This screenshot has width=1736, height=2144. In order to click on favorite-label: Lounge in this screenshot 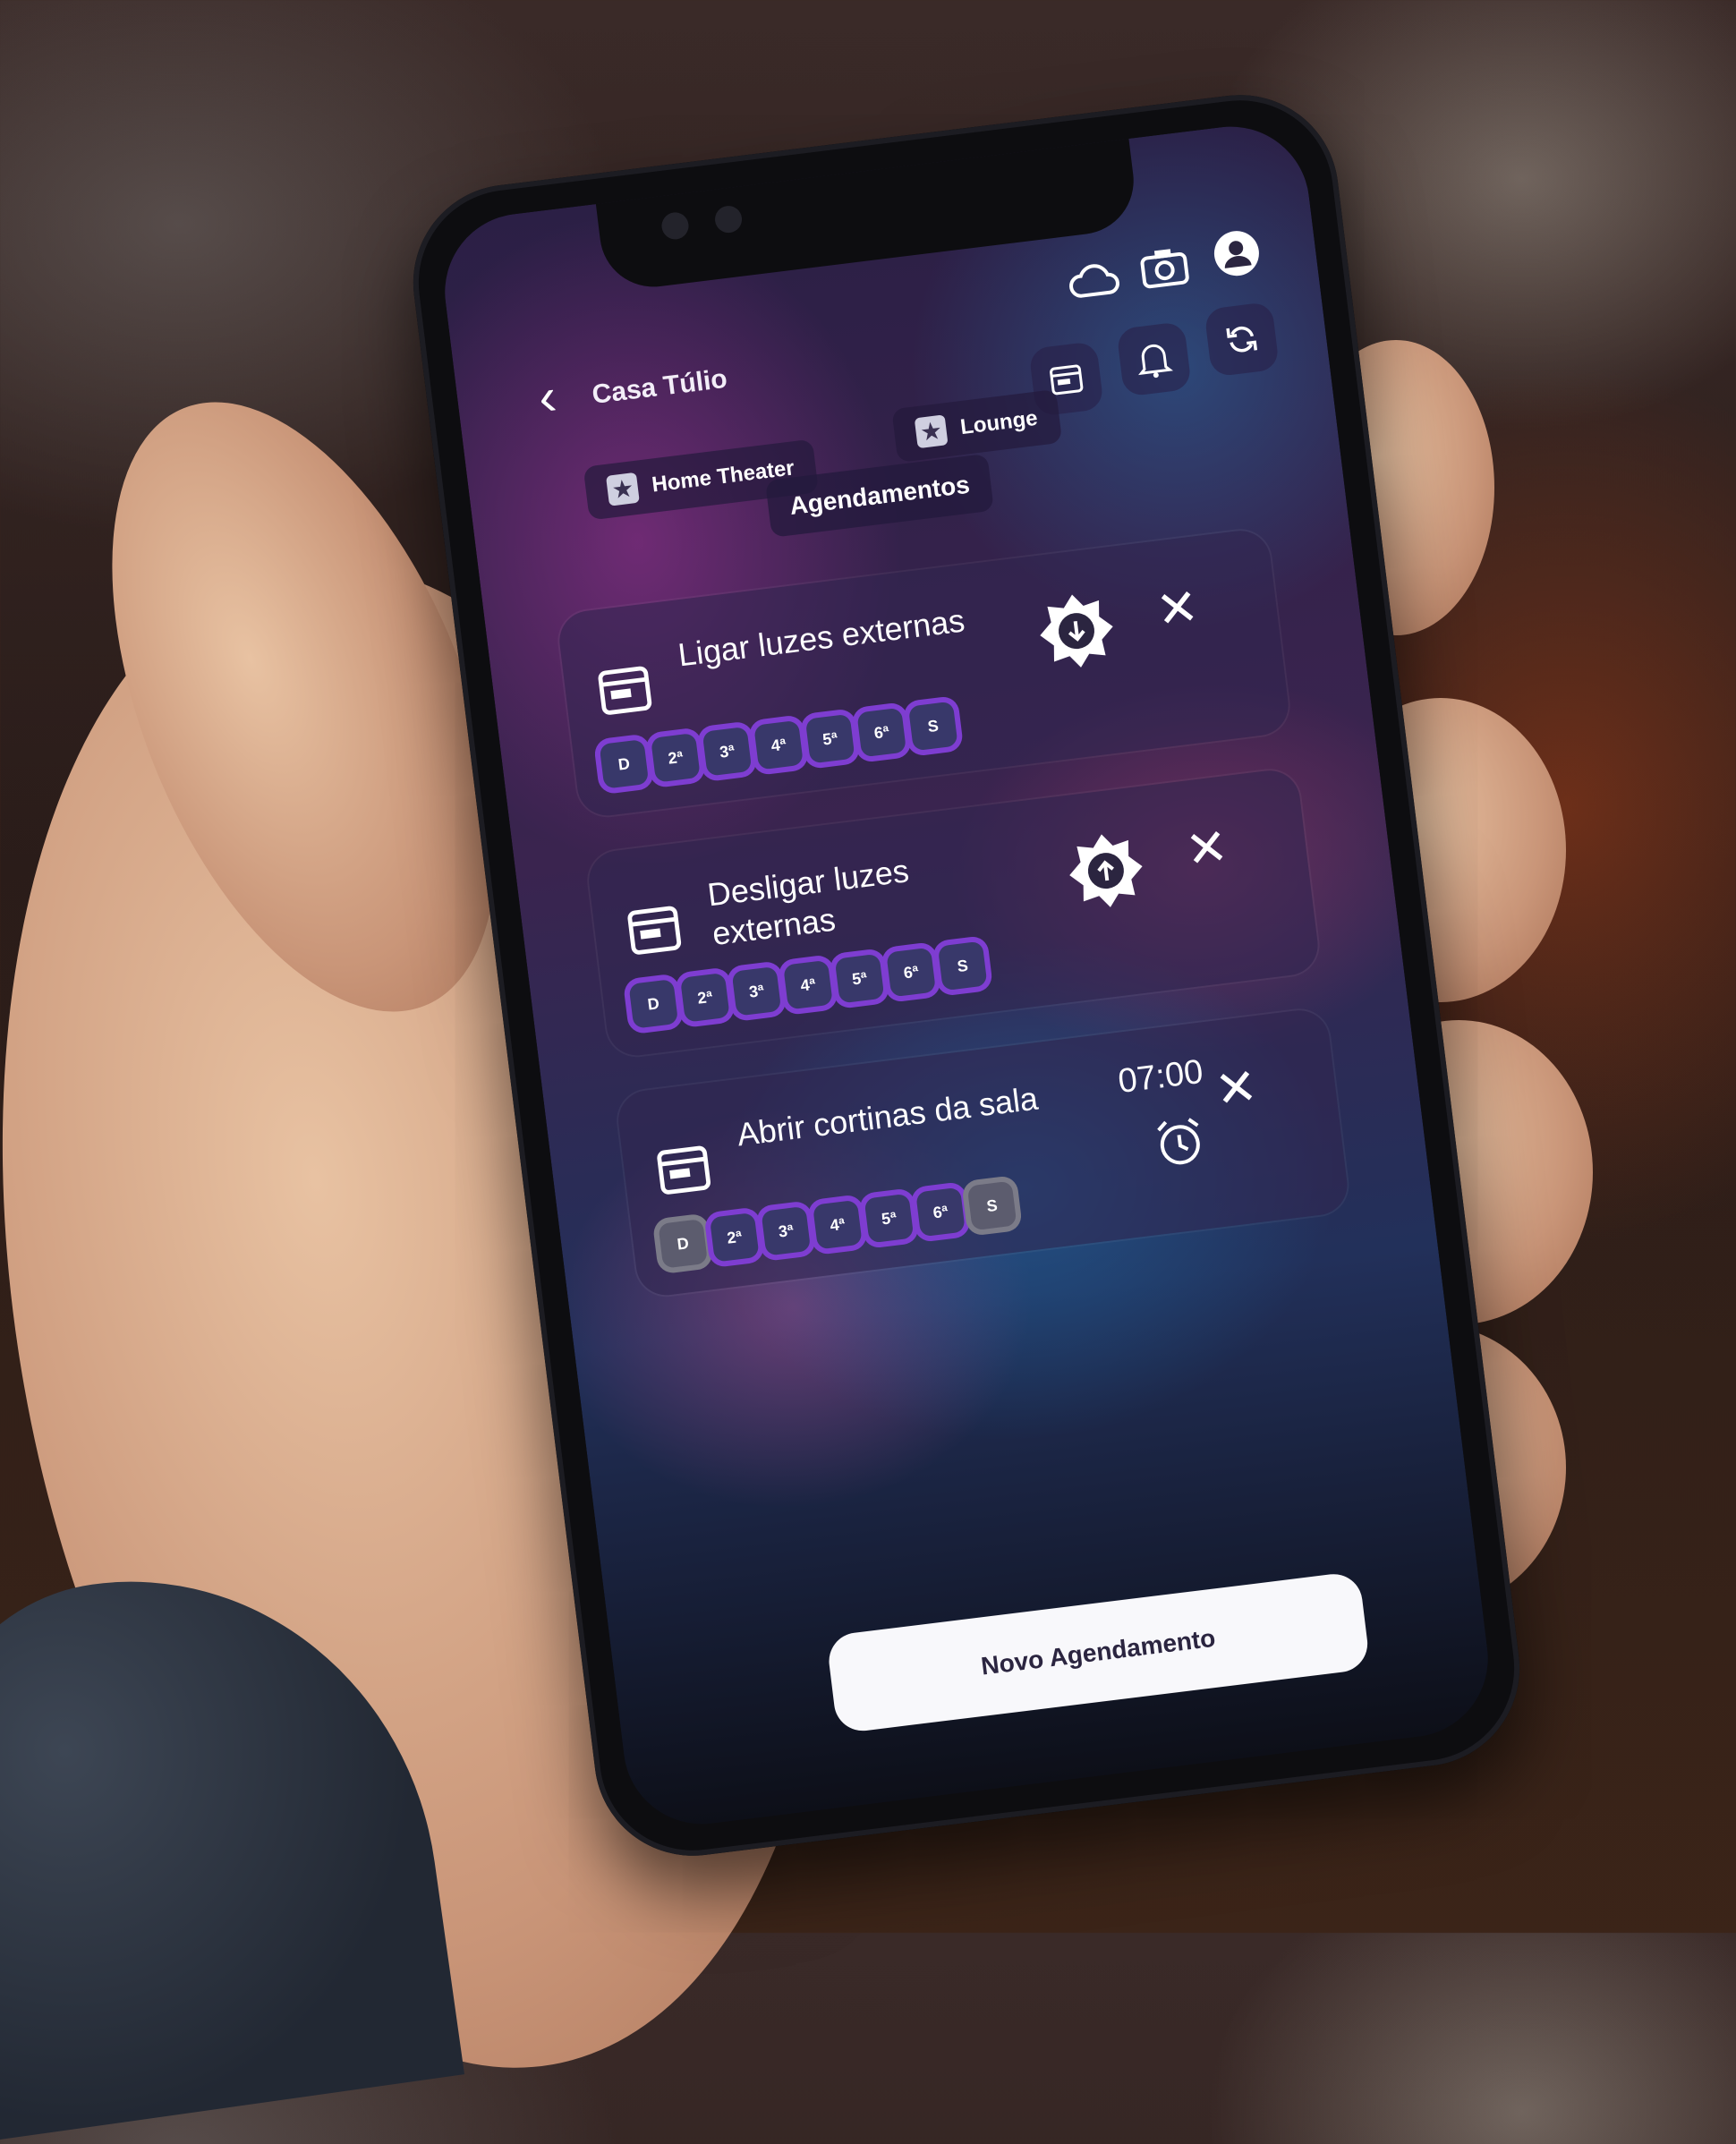, I will do `click(998, 422)`.